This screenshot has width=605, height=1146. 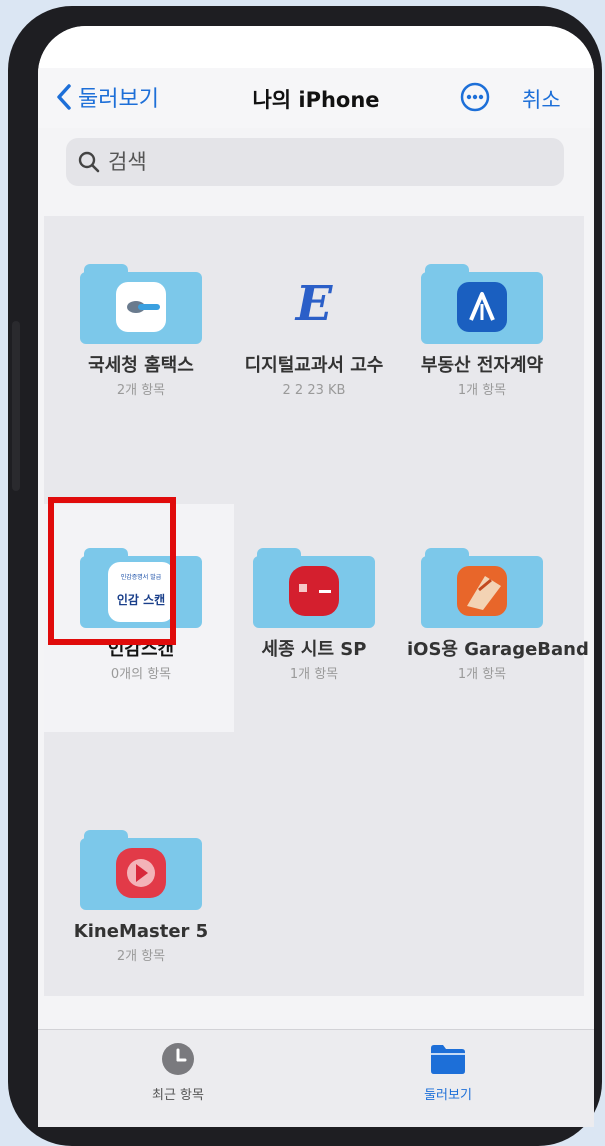 What do you see at coordinates (314, 649) in the screenshot?
I see `item-name: 세종 시트 SP` at bounding box center [314, 649].